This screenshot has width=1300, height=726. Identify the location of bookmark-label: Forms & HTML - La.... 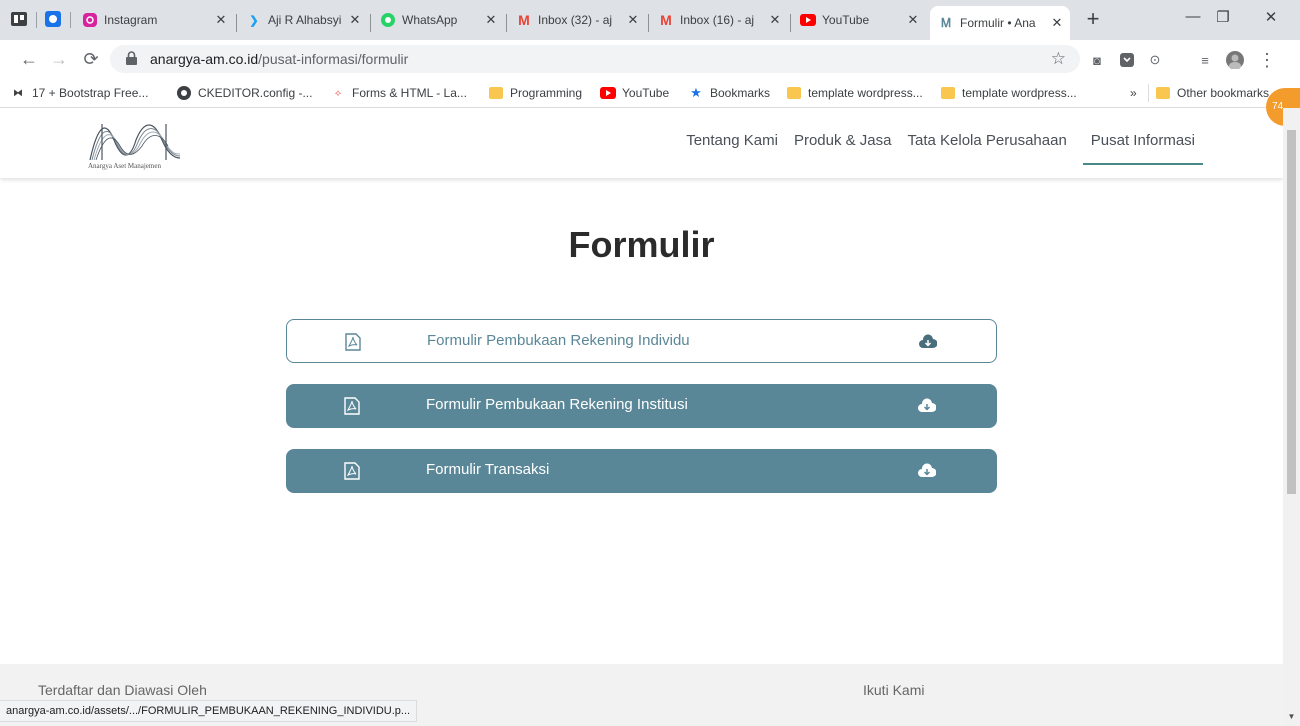
(409, 93).